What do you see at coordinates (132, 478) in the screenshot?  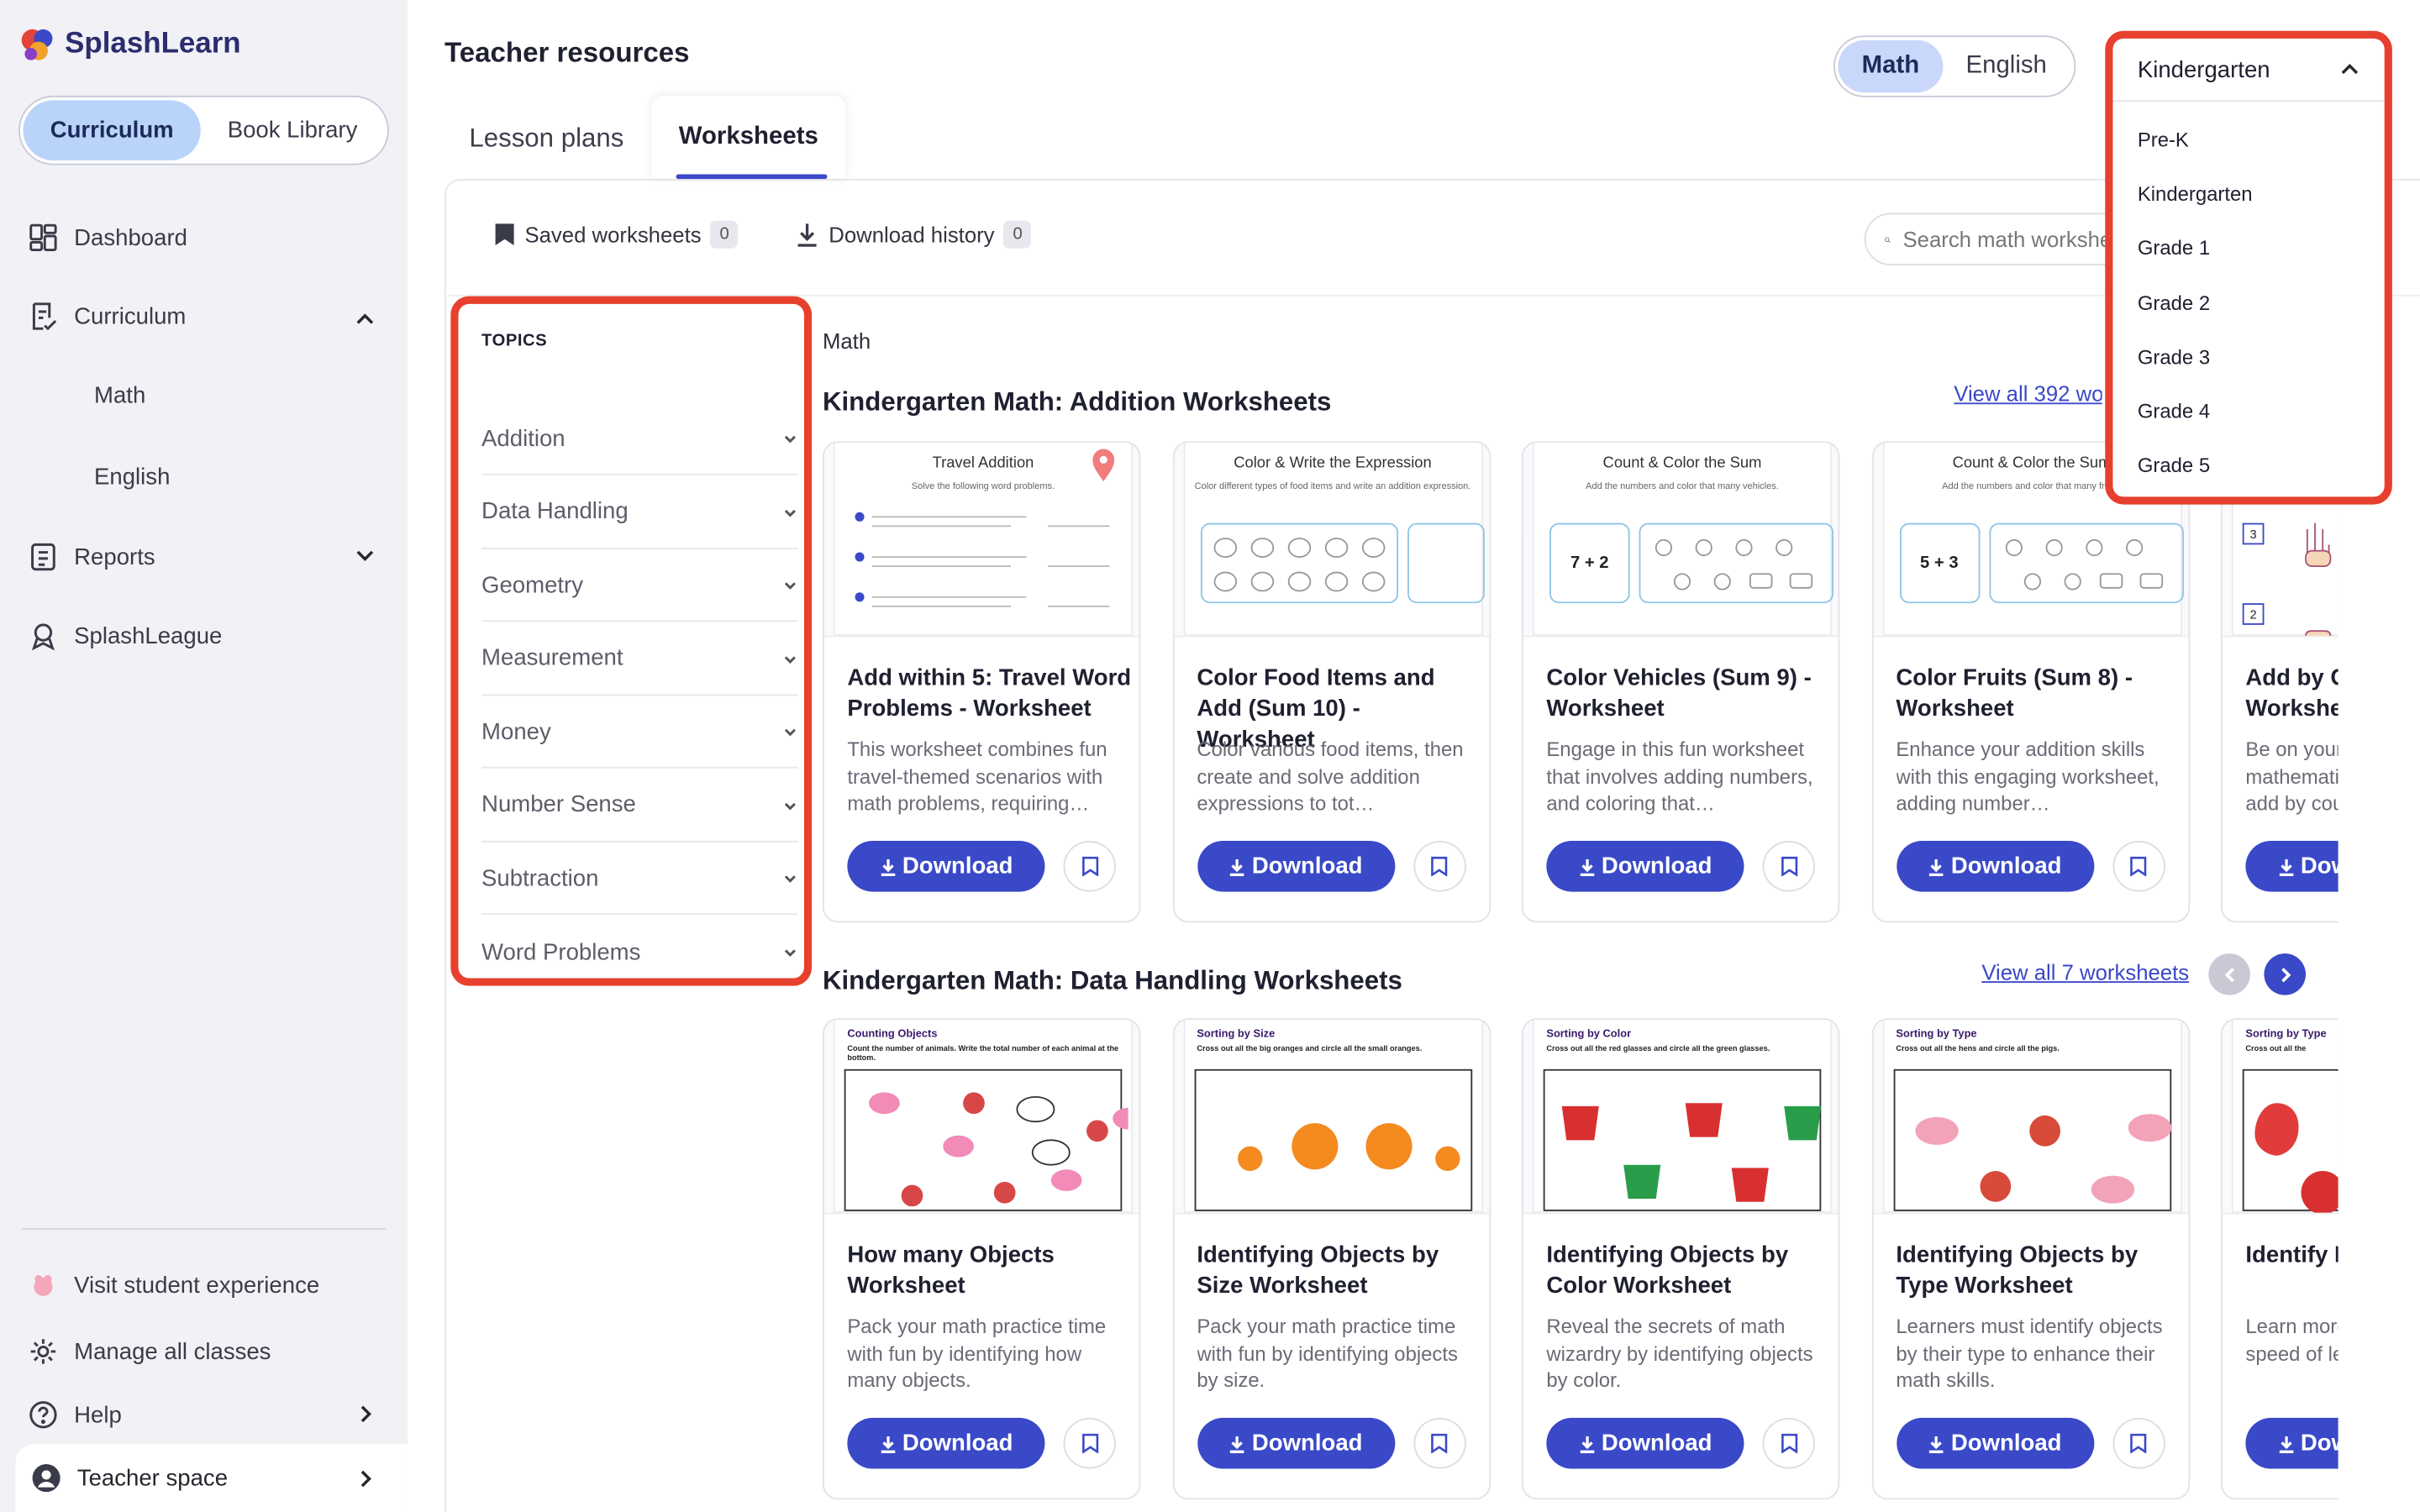 I see `nav-english: English` at bounding box center [132, 478].